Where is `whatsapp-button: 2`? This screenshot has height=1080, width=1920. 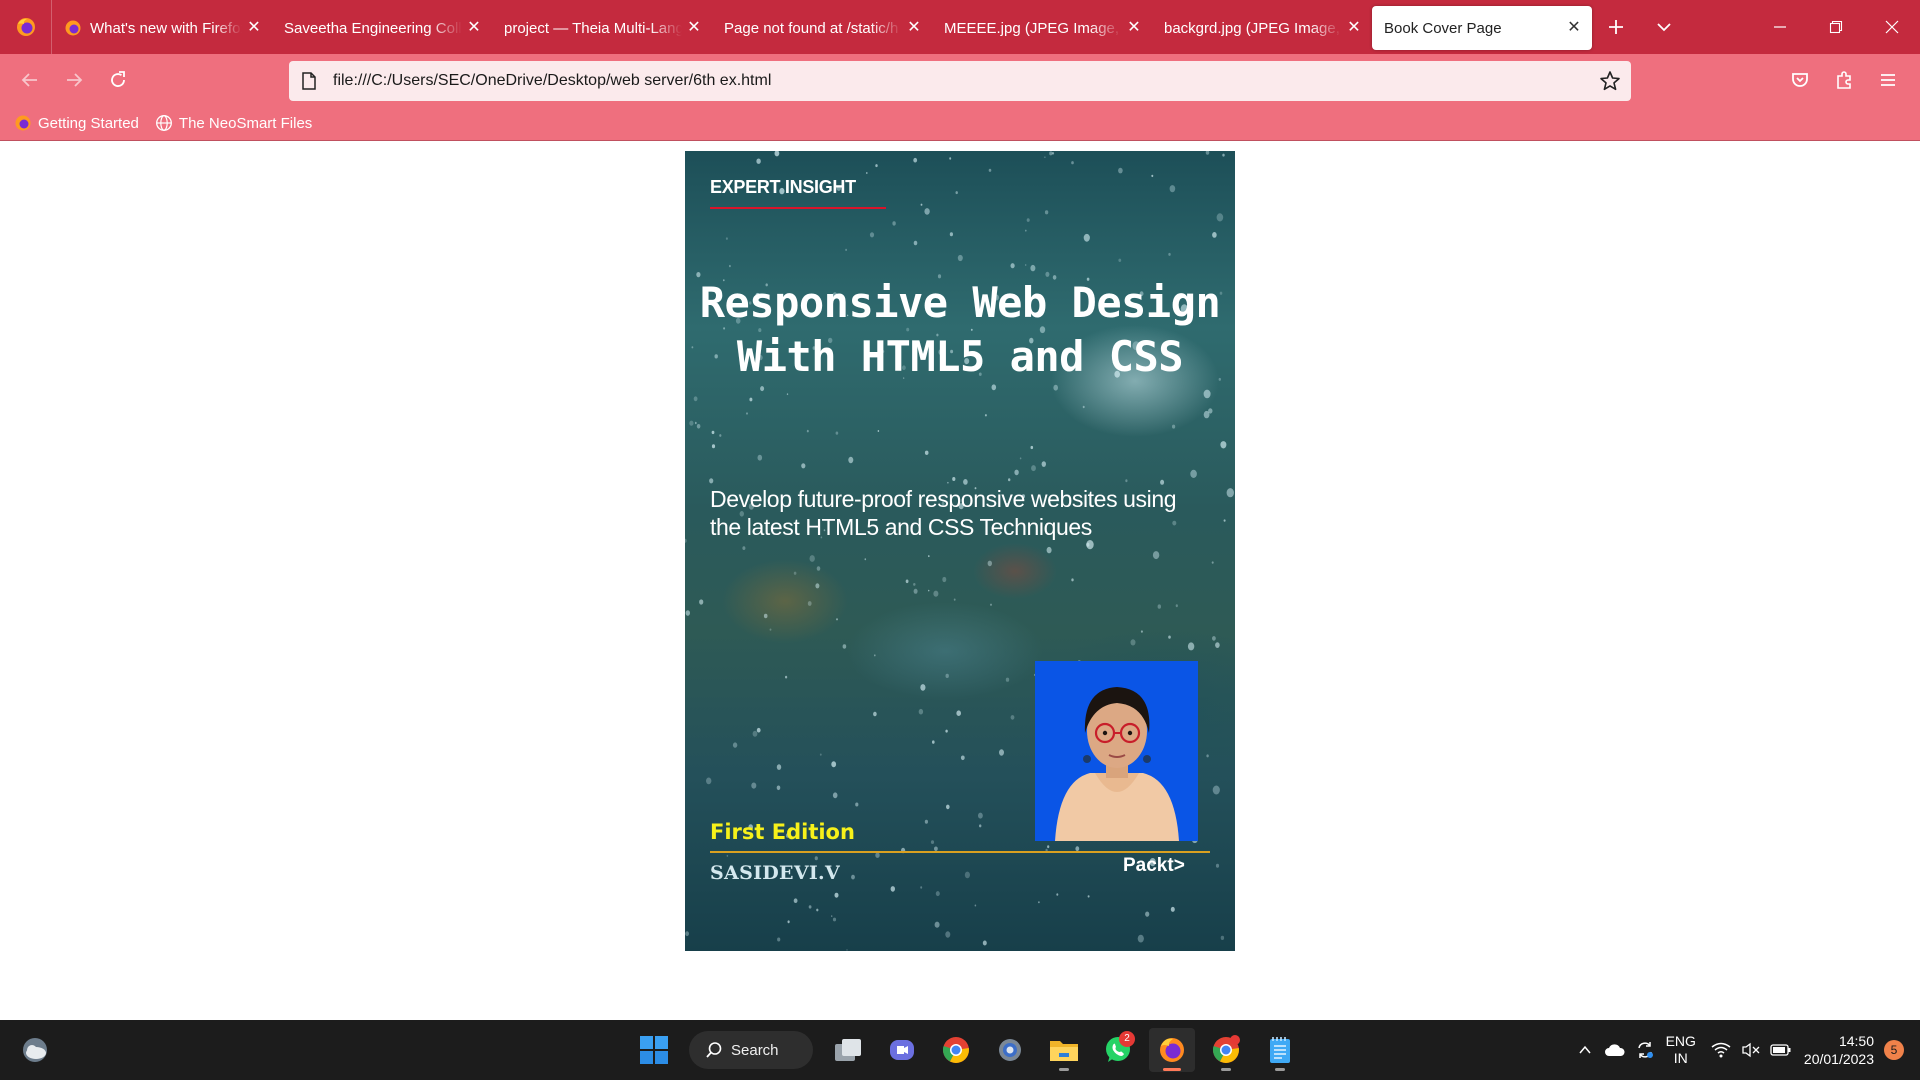 whatsapp-button: 2 is located at coordinates (1118, 1050).